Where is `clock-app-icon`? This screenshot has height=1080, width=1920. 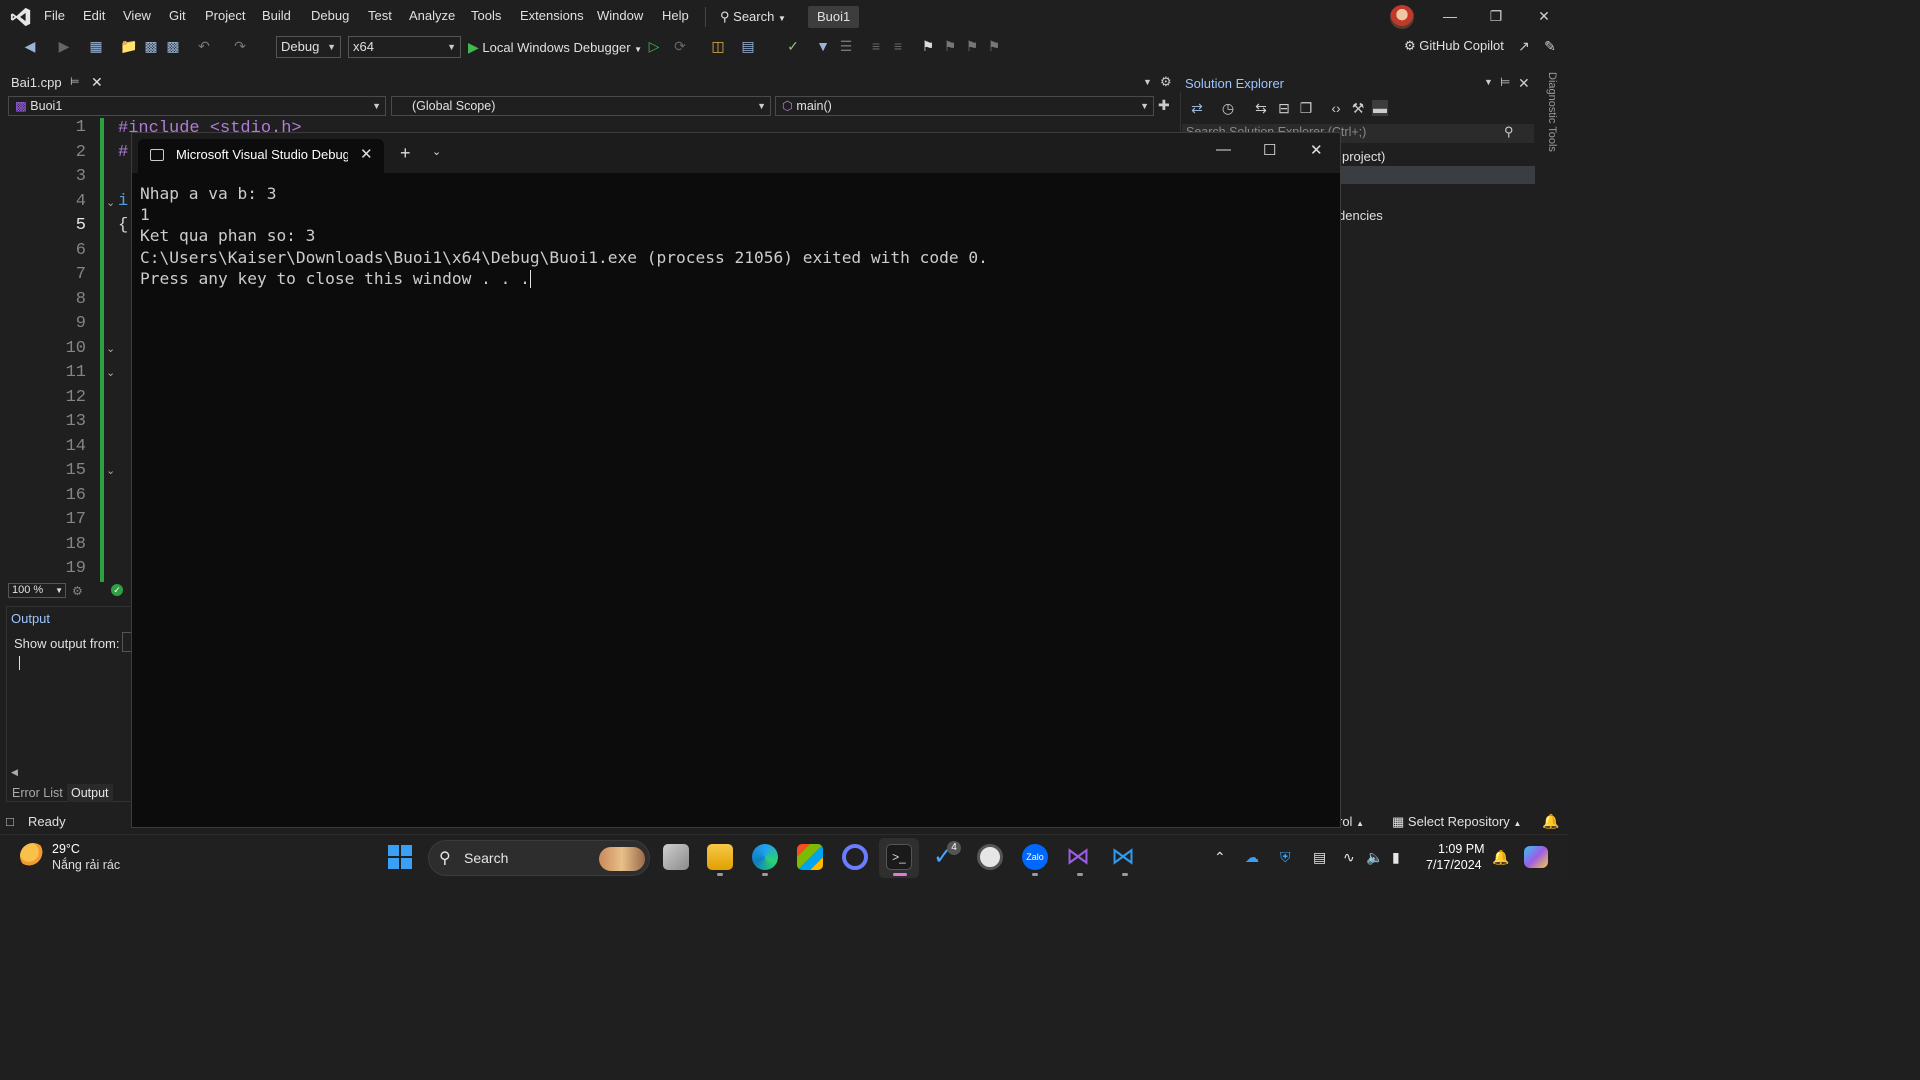 clock-app-icon is located at coordinates (990, 857).